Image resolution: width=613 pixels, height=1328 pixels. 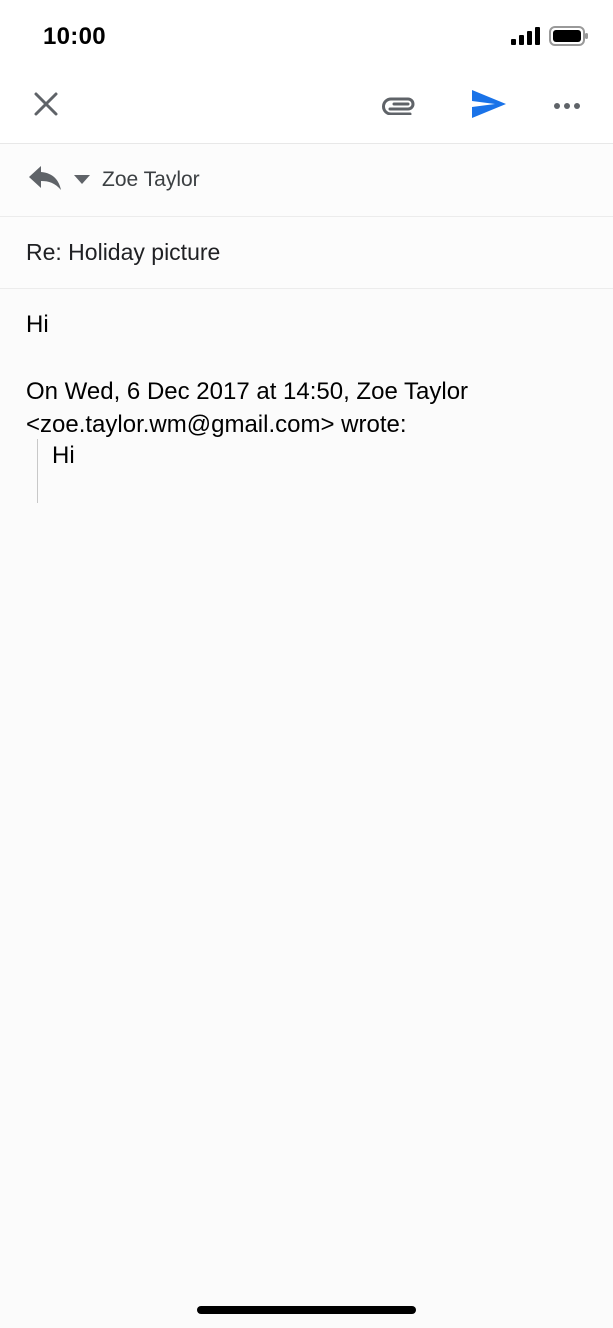 I want to click on status-icons, so click(x=550, y=38).